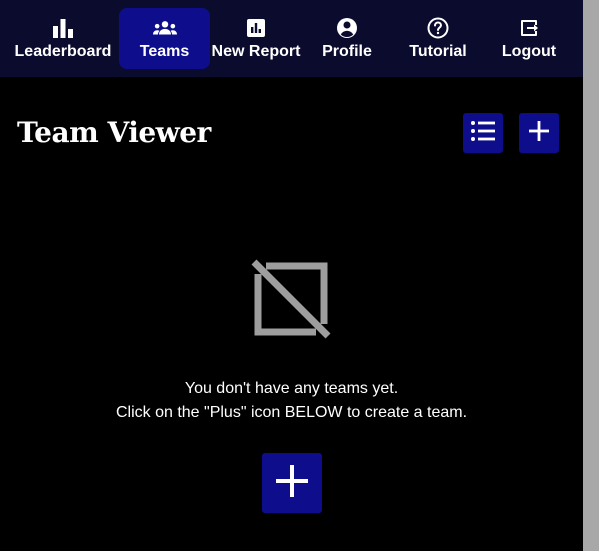  I want to click on create-team-button, so click(292, 483).